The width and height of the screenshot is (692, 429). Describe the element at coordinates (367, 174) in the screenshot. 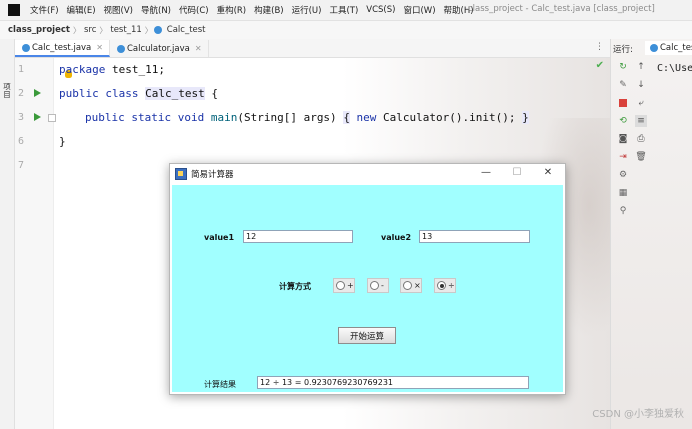

I see `dialog-titlebar: 简易计算器 — ☐ ✕` at that location.